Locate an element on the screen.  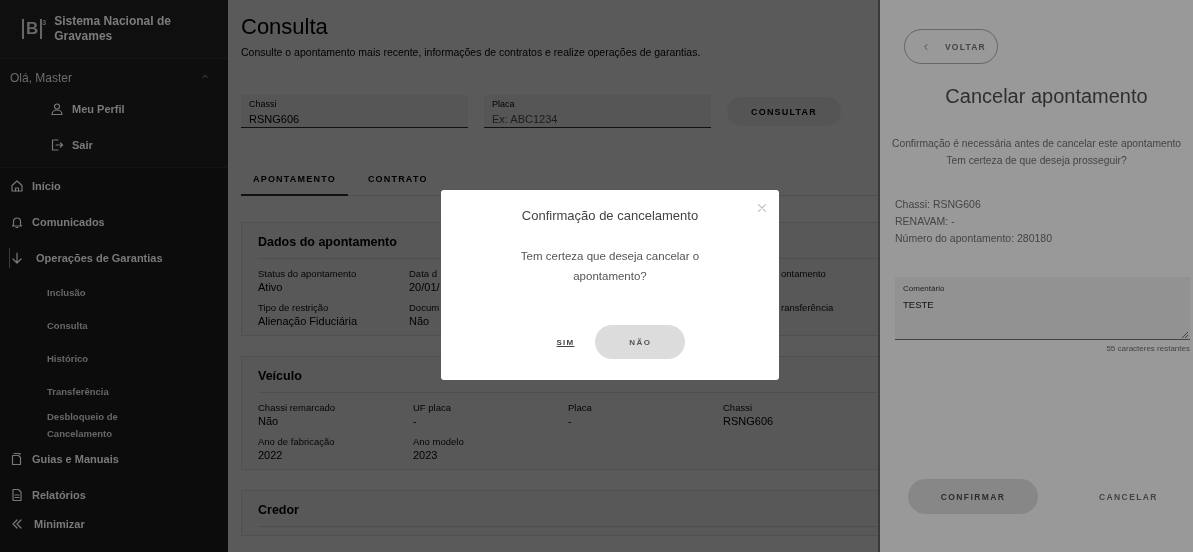
close-icon is located at coordinates (762, 208).